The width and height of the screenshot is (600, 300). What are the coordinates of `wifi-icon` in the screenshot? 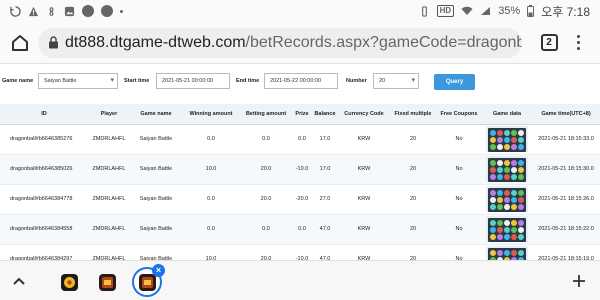 It's located at (467, 11).